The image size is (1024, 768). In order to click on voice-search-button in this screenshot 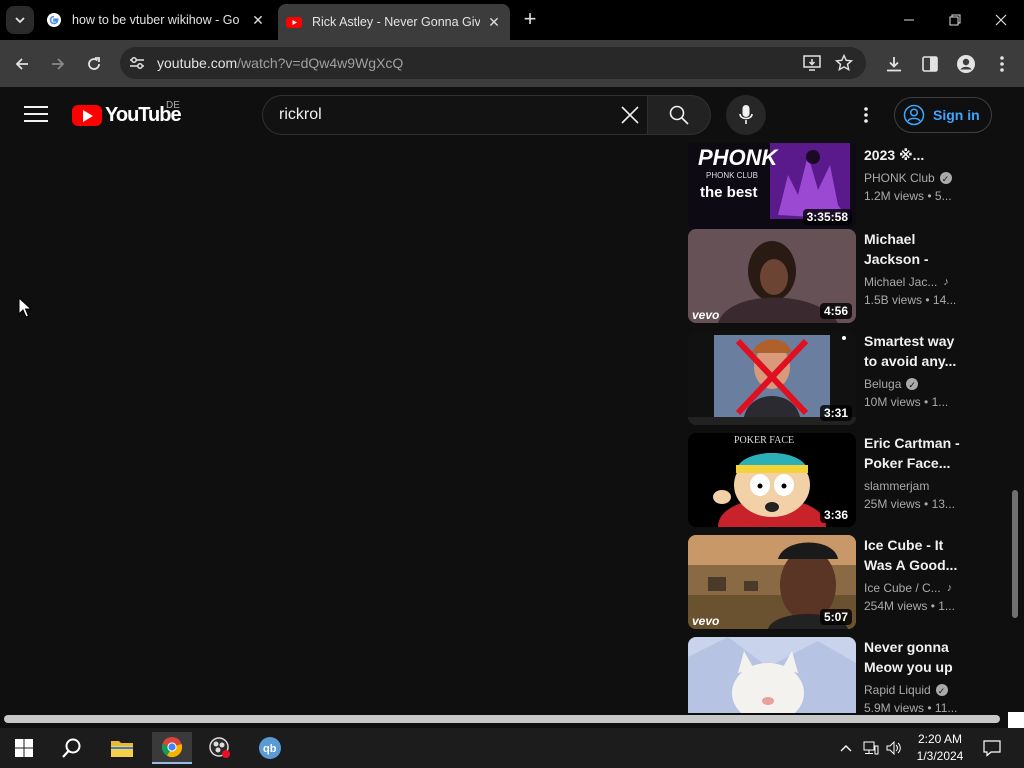, I will do `click(746, 115)`.